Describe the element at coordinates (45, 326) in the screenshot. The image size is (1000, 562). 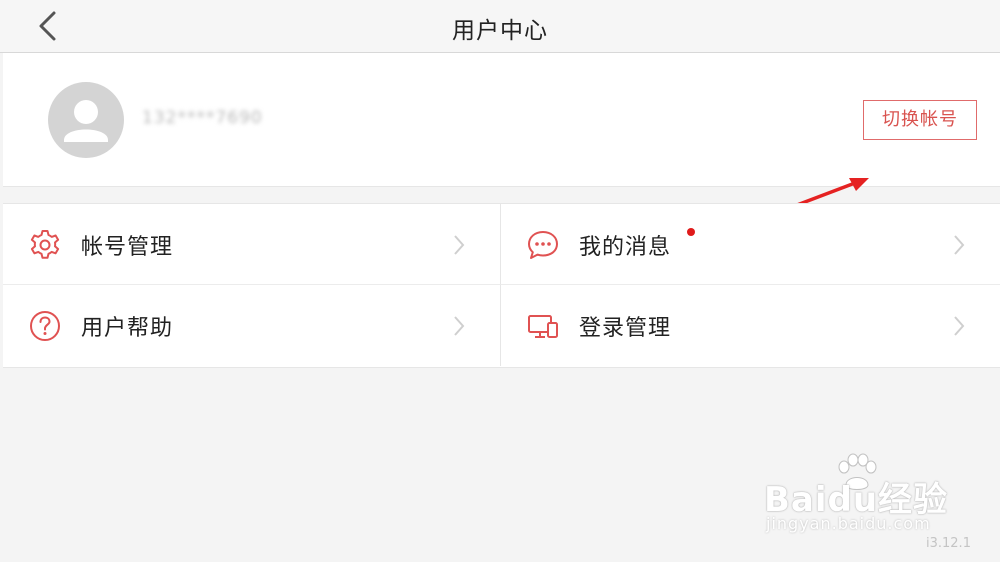
I see `question-circle-icon` at that location.